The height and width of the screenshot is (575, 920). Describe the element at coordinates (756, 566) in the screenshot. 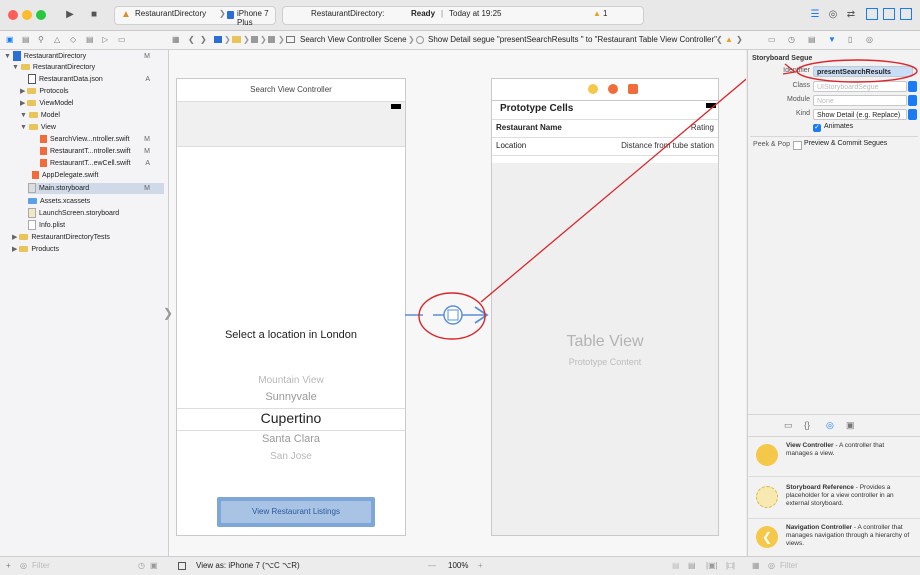

I see `grid-view-icon: ▦` at that location.